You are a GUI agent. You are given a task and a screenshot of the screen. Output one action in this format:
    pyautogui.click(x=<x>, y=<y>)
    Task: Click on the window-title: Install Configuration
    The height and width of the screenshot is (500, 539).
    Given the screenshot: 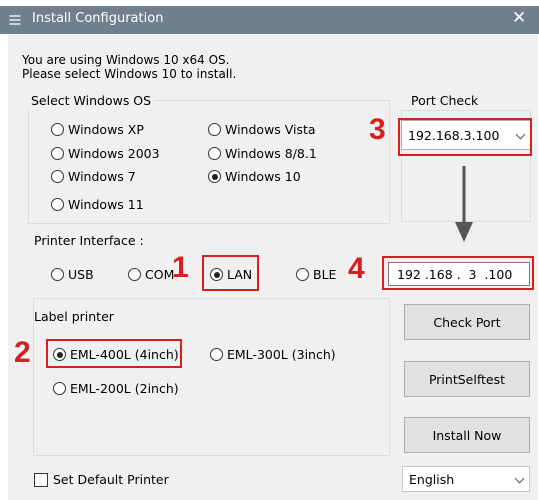 What is the action you would take?
    pyautogui.click(x=98, y=18)
    